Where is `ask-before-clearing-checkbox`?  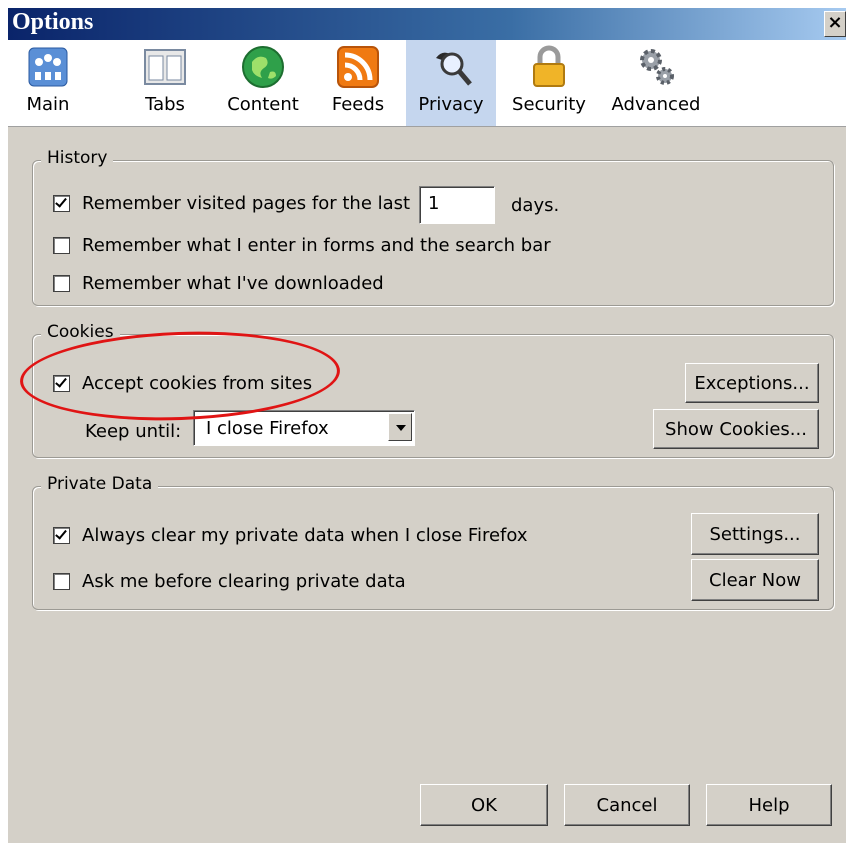
ask-before-clearing-checkbox is located at coordinates (61, 581).